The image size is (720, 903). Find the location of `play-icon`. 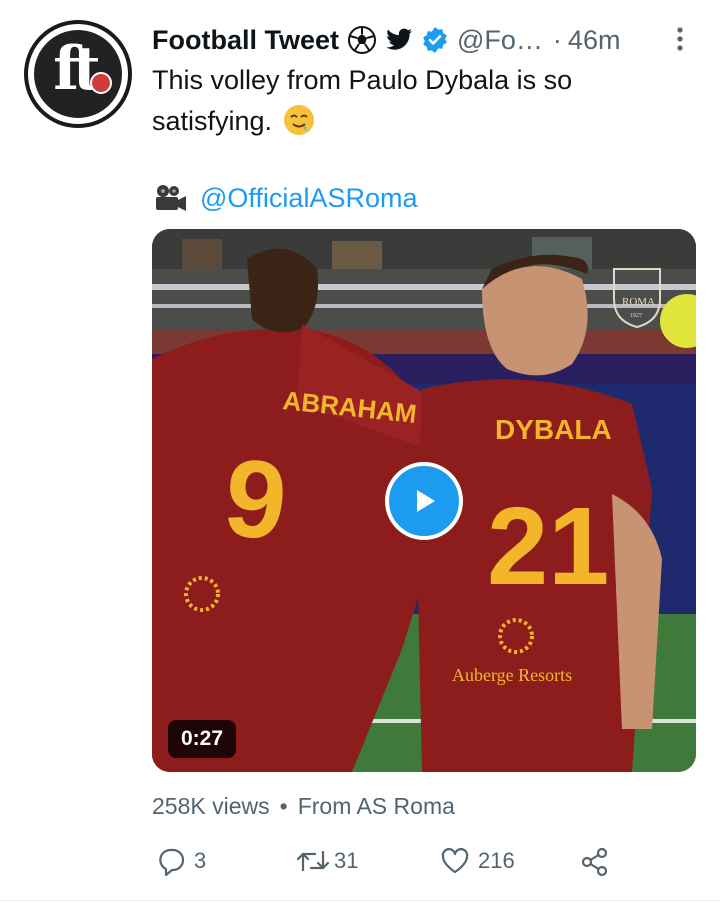

play-icon is located at coordinates (426, 501).